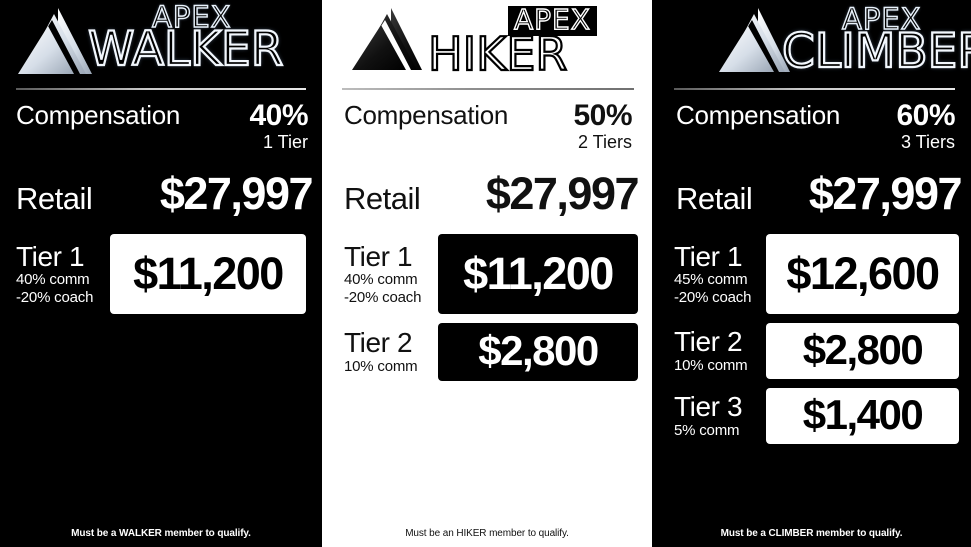 This screenshot has height=547, width=971. What do you see at coordinates (708, 407) in the screenshot?
I see `tier-name: Tier 3` at bounding box center [708, 407].